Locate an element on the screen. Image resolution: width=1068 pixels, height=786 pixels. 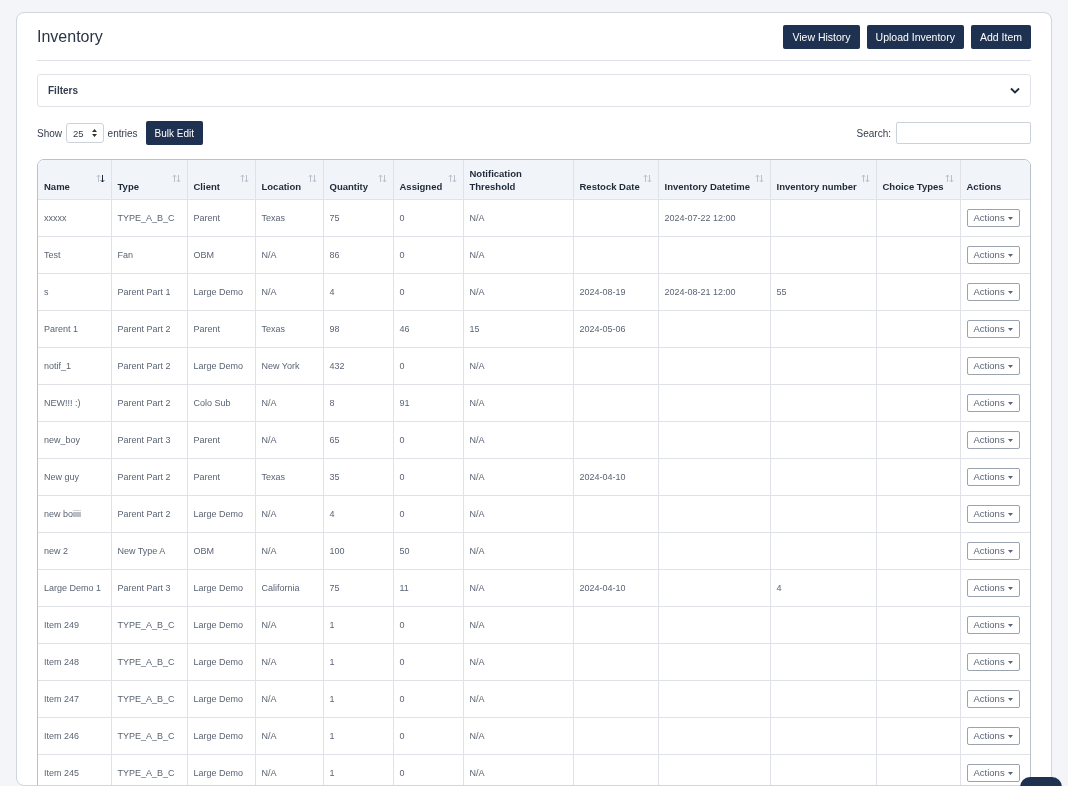
table-cell: Parent is located at coordinates (207, 218).